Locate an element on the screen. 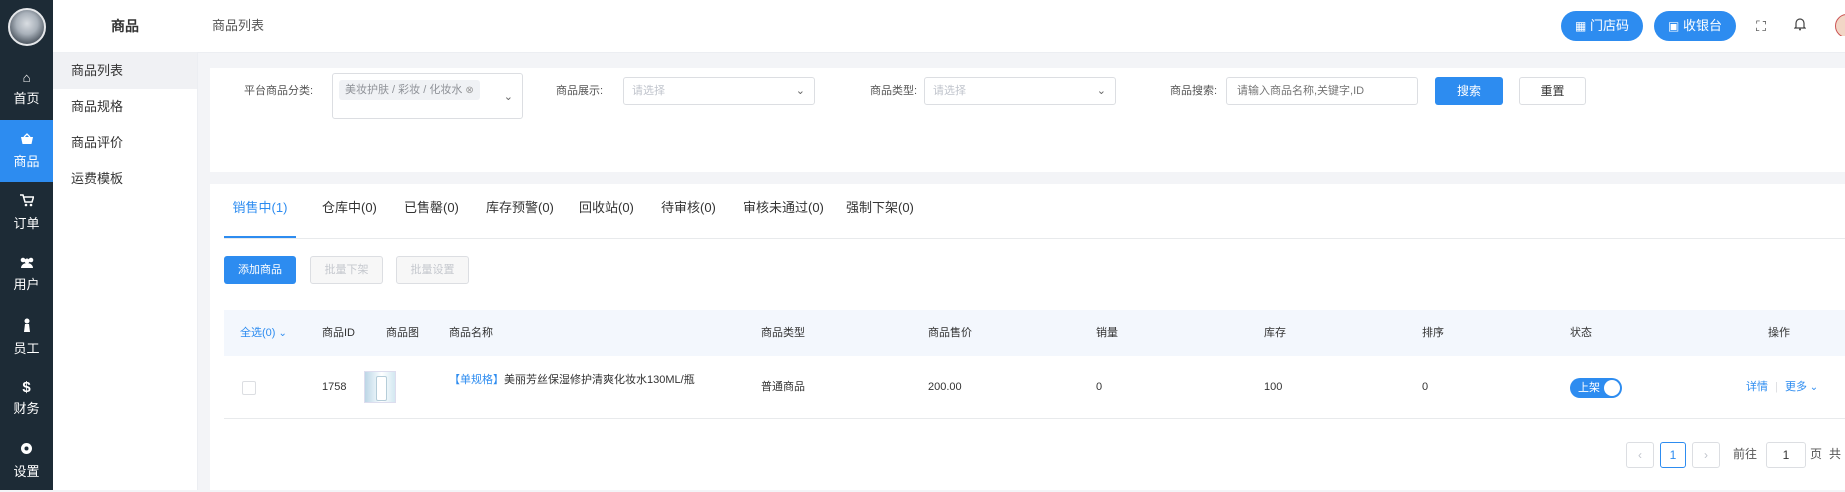 This screenshot has height=492, width=1845. person-icon is located at coordinates (27, 326).